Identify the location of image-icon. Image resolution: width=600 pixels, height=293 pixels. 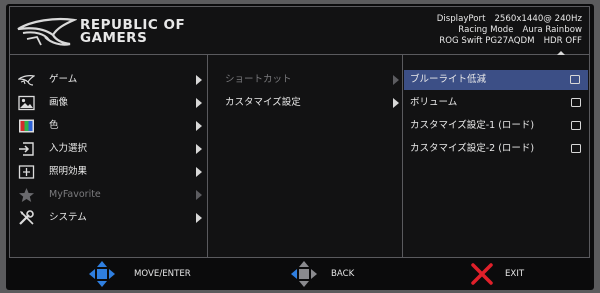
(26, 103).